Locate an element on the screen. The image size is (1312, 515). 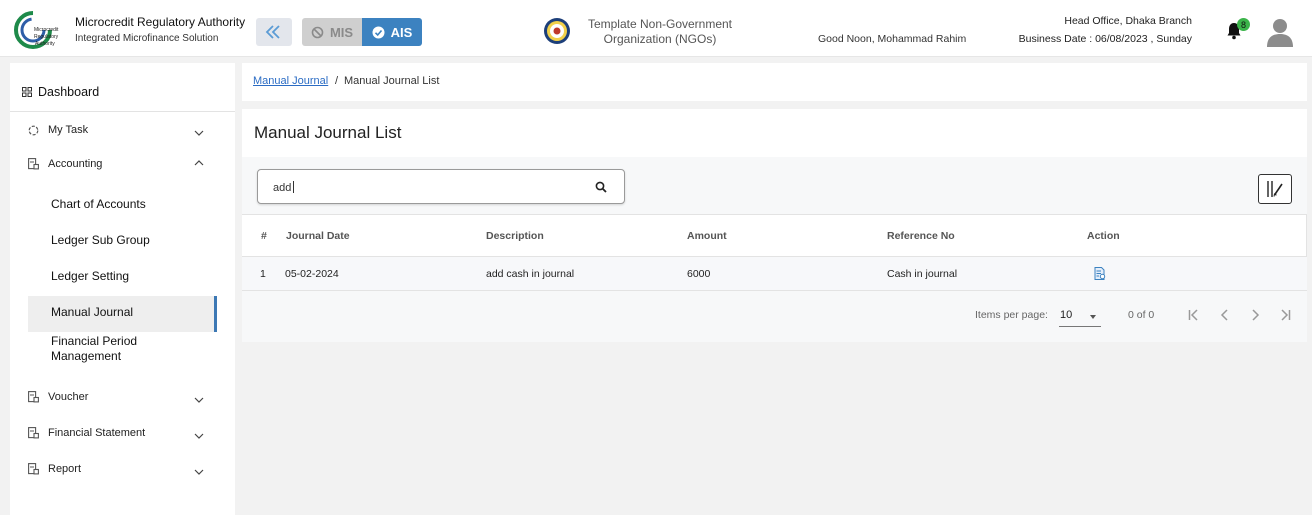
check-circle-icon is located at coordinates (378, 32).